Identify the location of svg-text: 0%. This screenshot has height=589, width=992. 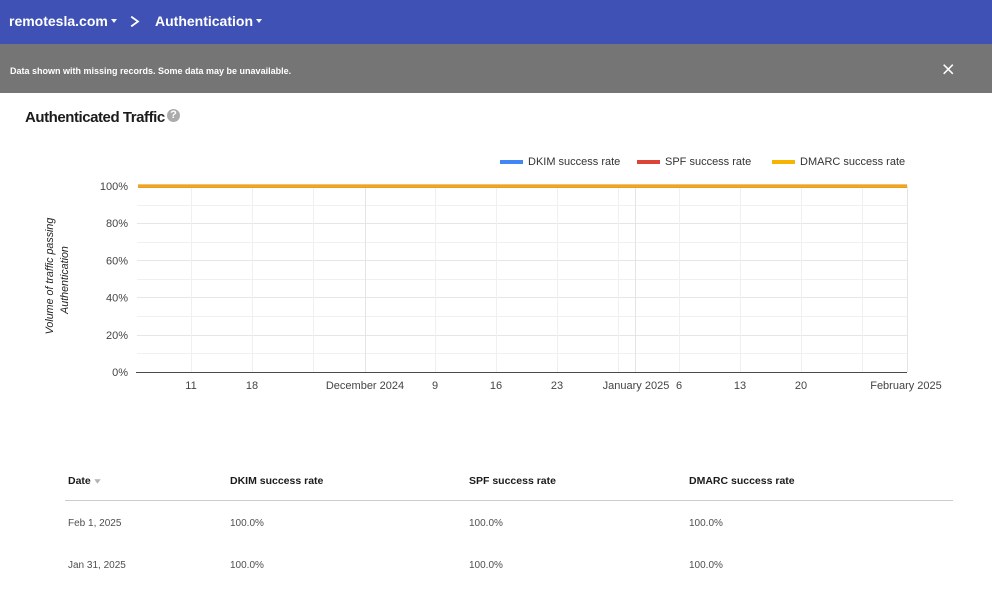
(120, 373).